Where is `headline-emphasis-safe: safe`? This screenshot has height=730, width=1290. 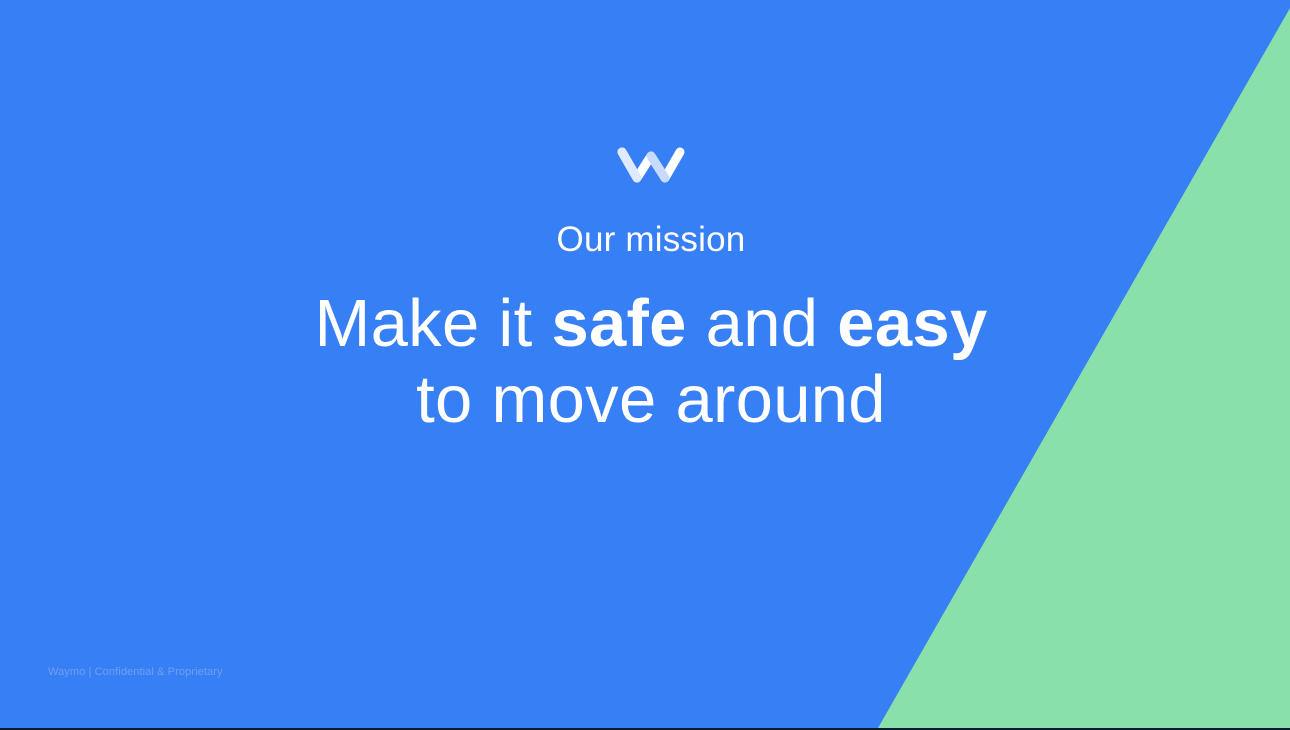
headline-emphasis-safe: safe is located at coordinates (619, 323).